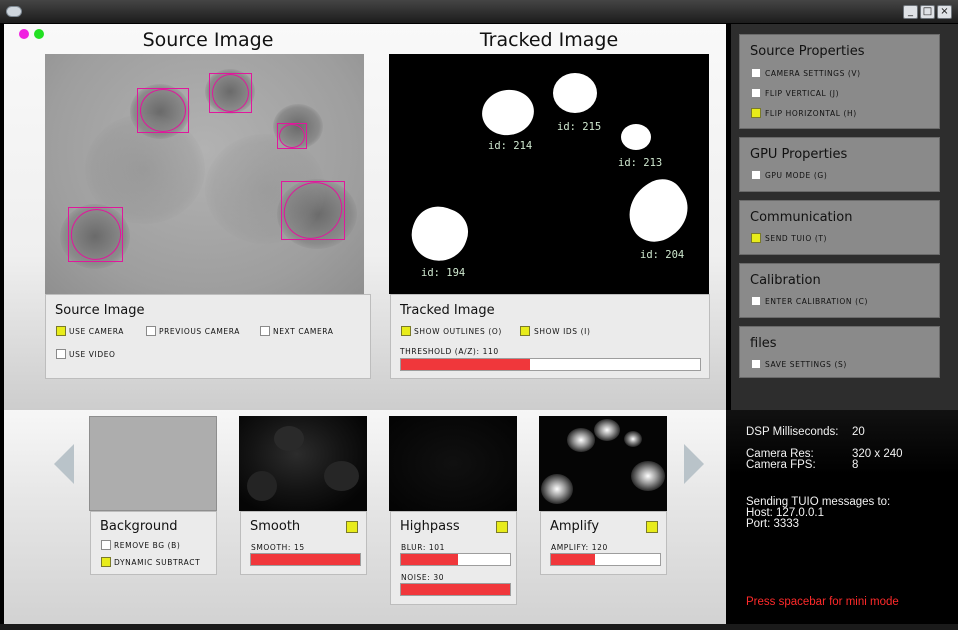  I want to click on next-filter-arrow-icon, so click(694, 464).